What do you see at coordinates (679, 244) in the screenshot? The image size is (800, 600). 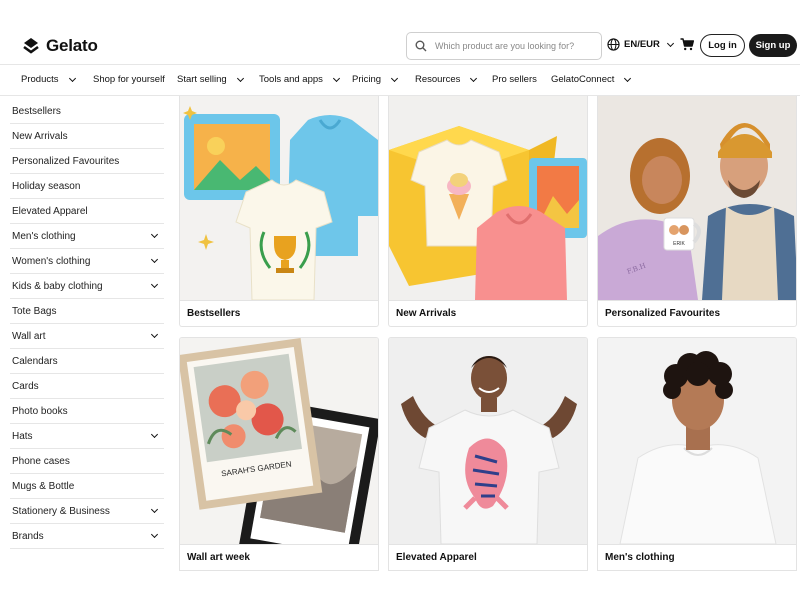 I see `mug-print-text: ERIK` at bounding box center [679, 244].